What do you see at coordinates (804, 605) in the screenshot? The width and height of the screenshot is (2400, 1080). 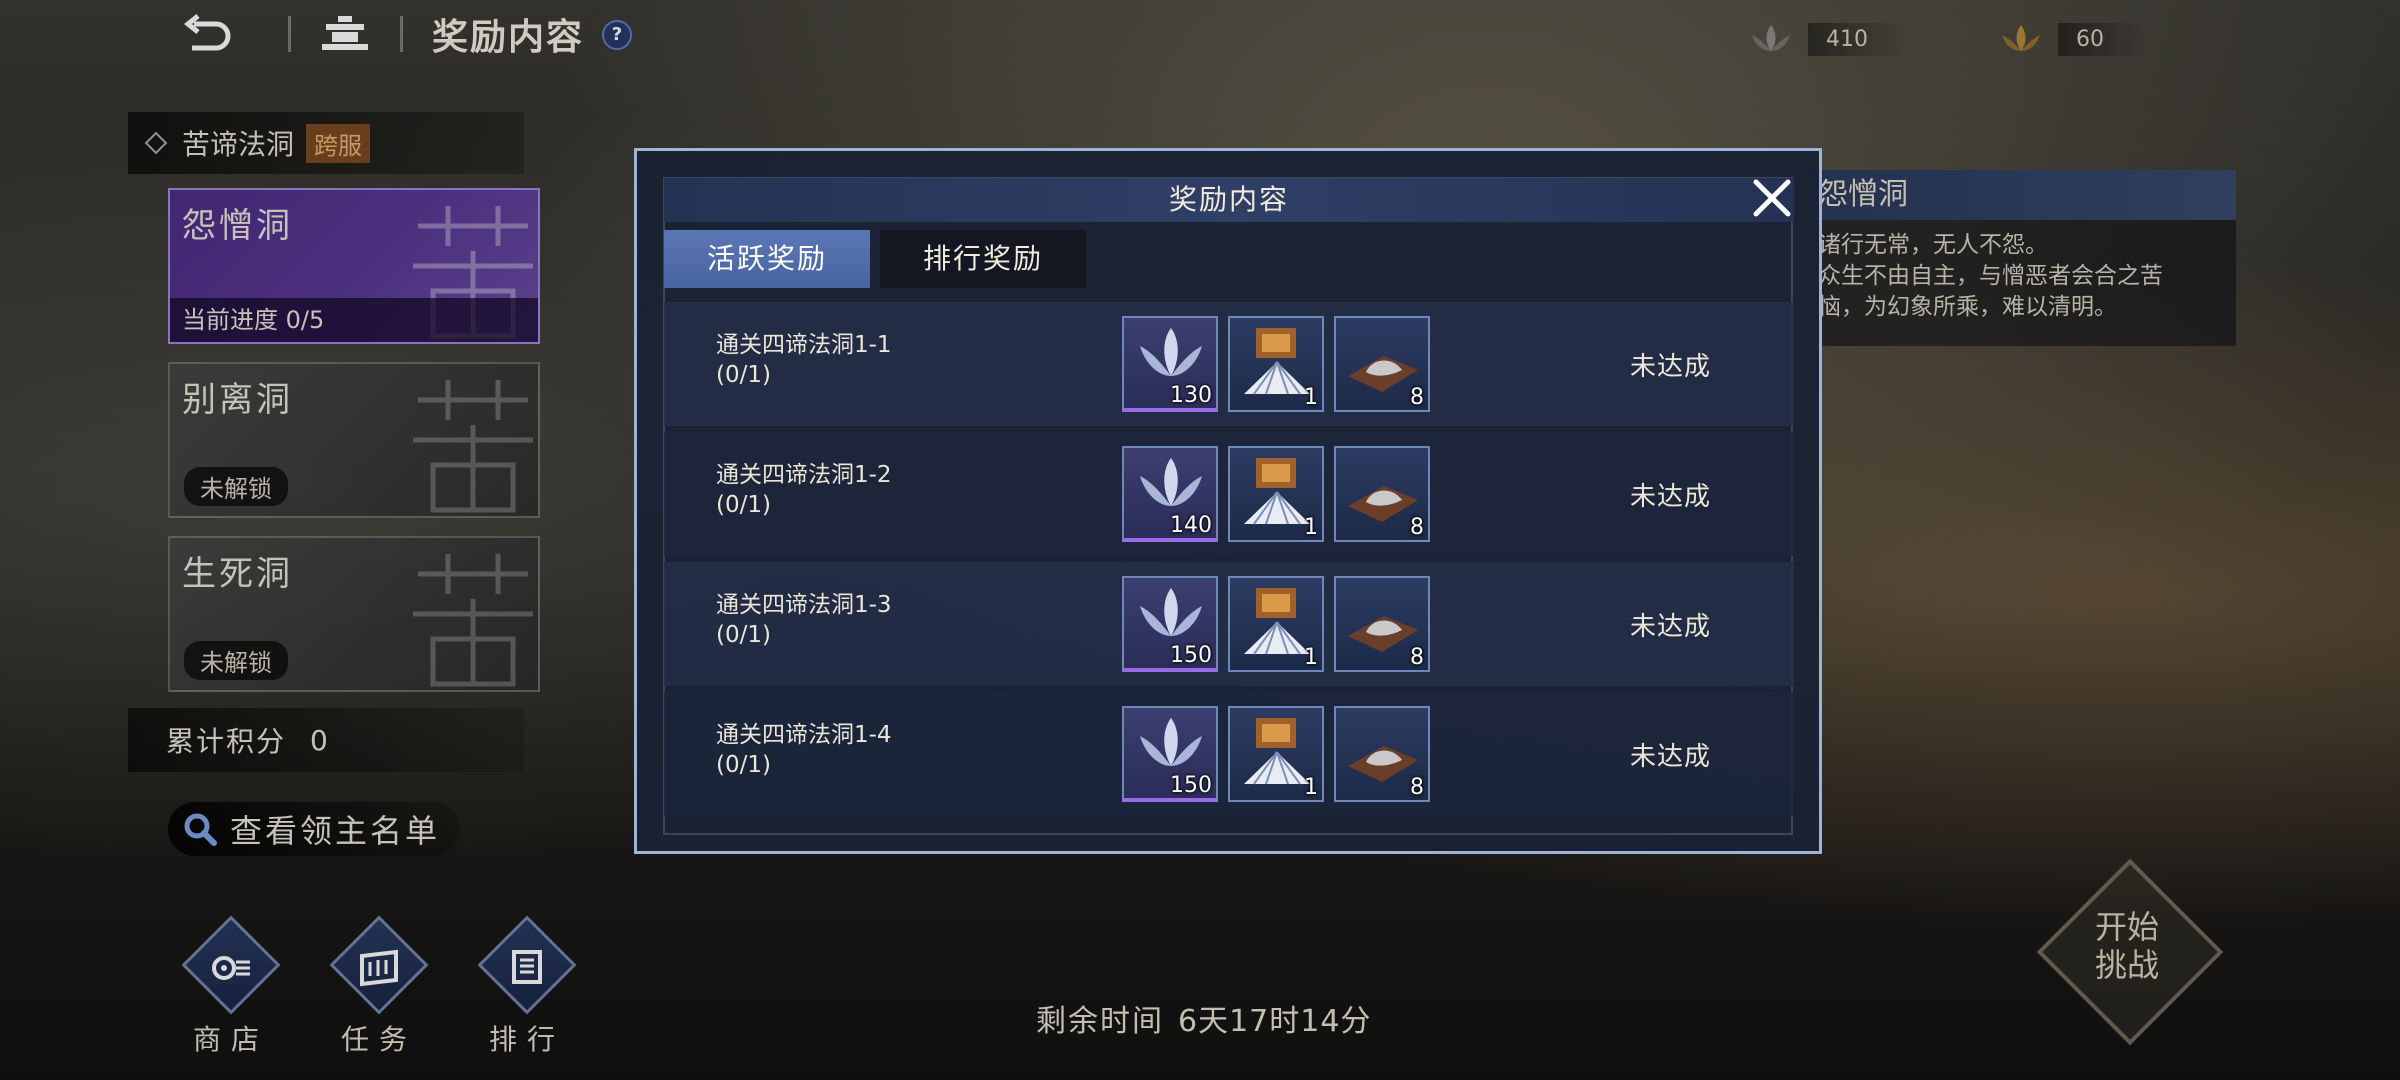 I see `condition-text: 通关四谛法洞1-3` at bounding box center [804, 605].